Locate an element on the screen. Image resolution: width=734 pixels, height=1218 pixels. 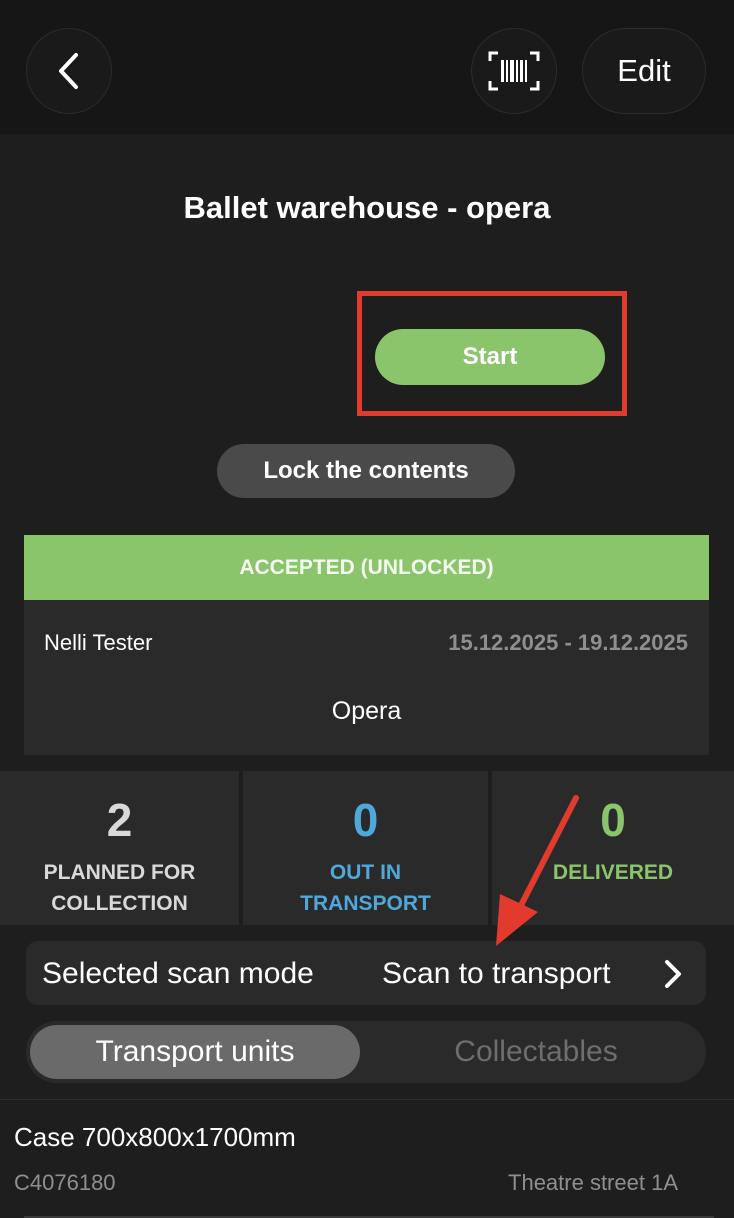
start-button: Start is located at coordinates (490, 357).